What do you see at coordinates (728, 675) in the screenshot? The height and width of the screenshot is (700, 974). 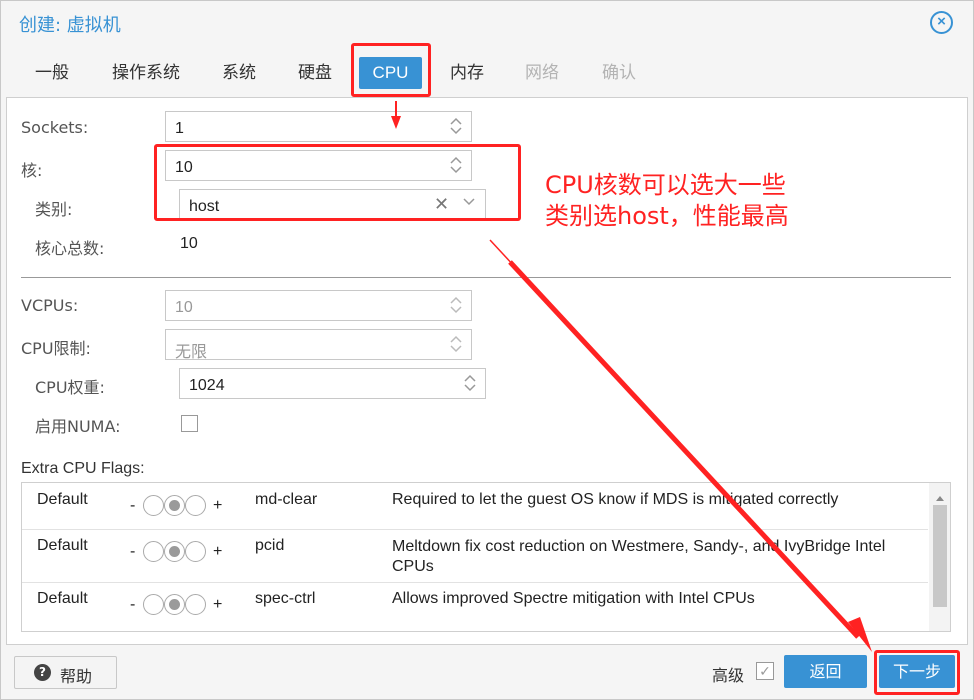 I see `advanced-label: 高级` at bounding box center [728, 675].